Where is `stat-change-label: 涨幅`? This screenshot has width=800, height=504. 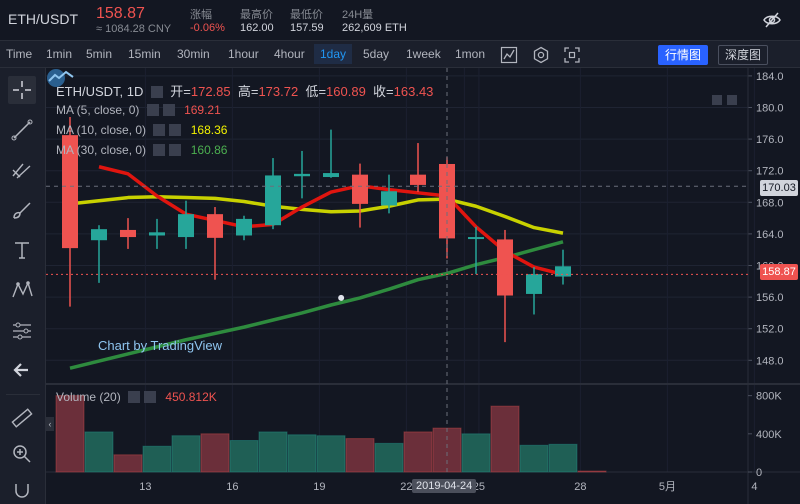 stat-change-label: 涨幅 is located at coordinates (201, 15).